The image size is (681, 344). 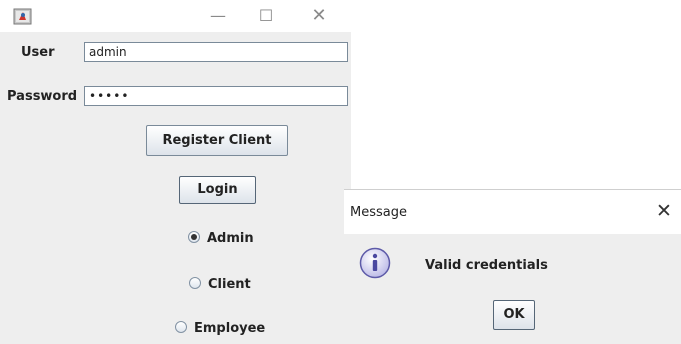 I want to click on info-icon, so click(x=375, y=263).